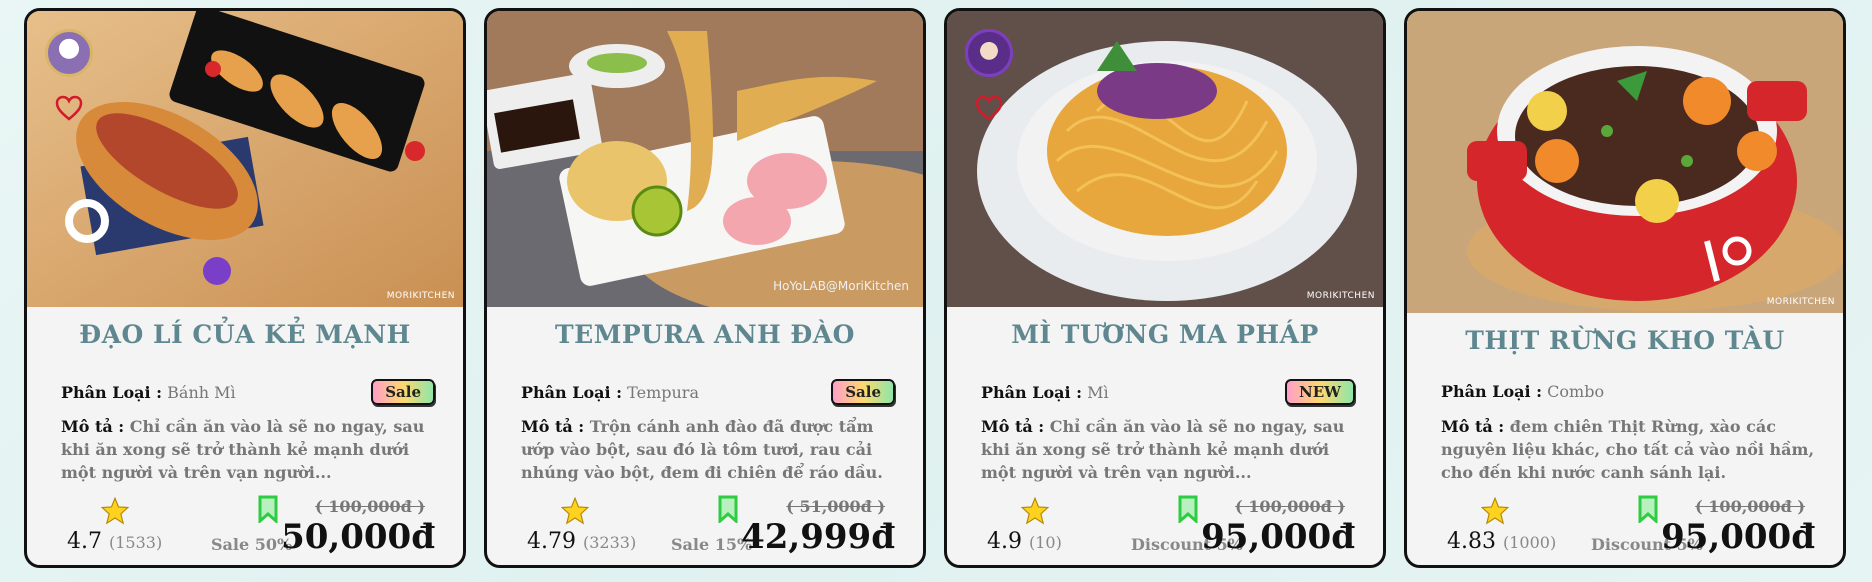 Image resolution: width=1872 pixels, height=582 pixels. Describe the element at coordinates (1320, 392) in the screenshot. I see `status-badge: NEW` at that location.